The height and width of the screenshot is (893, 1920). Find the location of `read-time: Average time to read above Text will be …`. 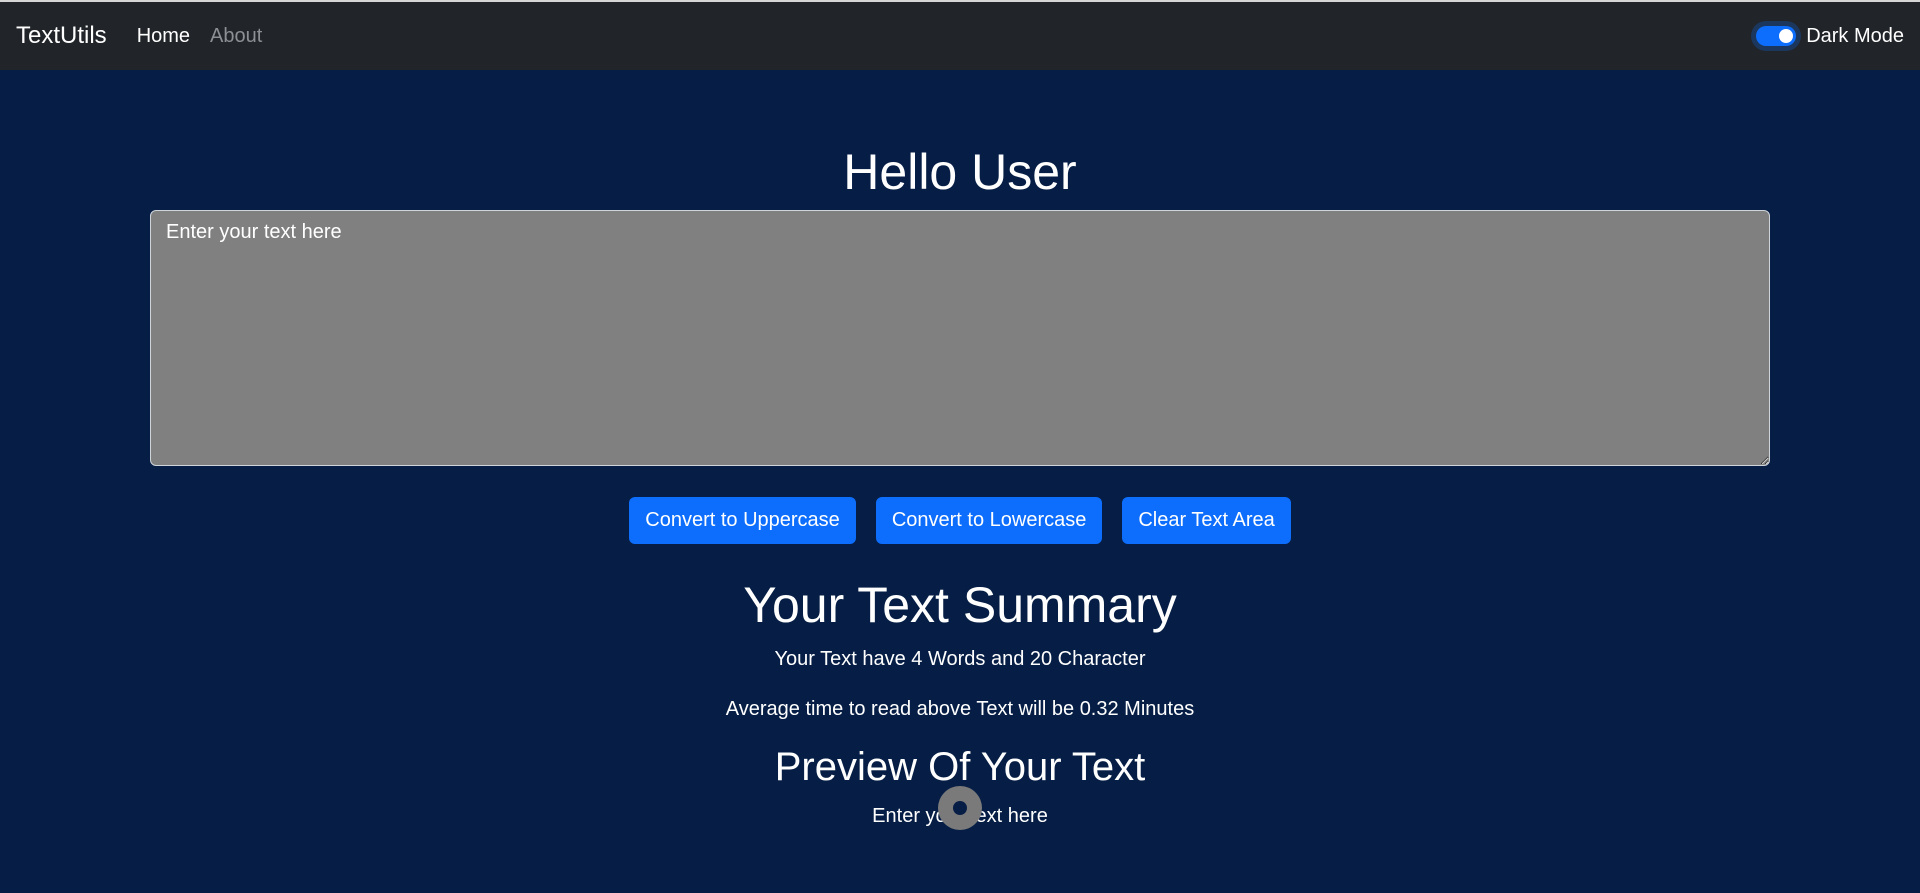

read-time: Average time to read above Text will be … is located at coordinates (960, 709).